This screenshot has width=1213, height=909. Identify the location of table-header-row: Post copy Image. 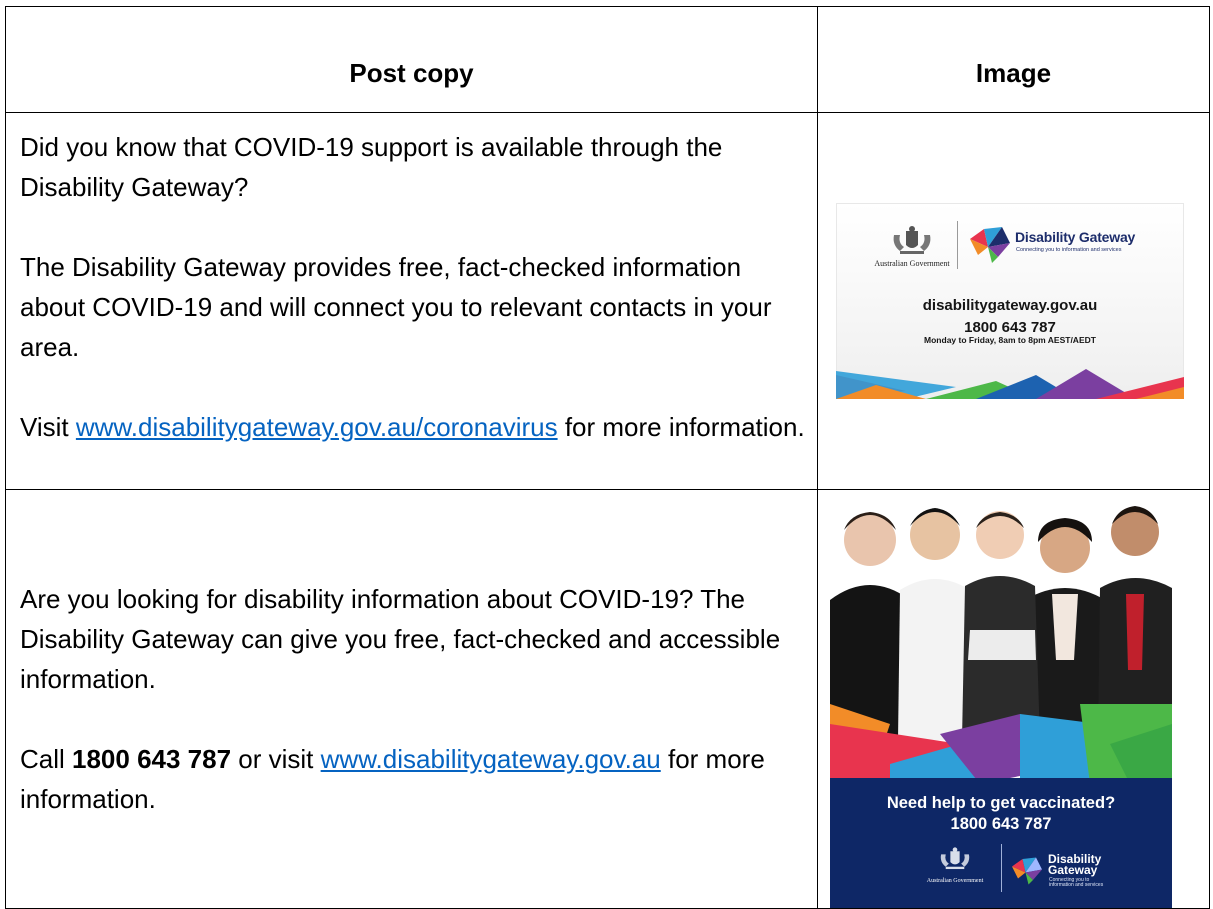
(607, 59).